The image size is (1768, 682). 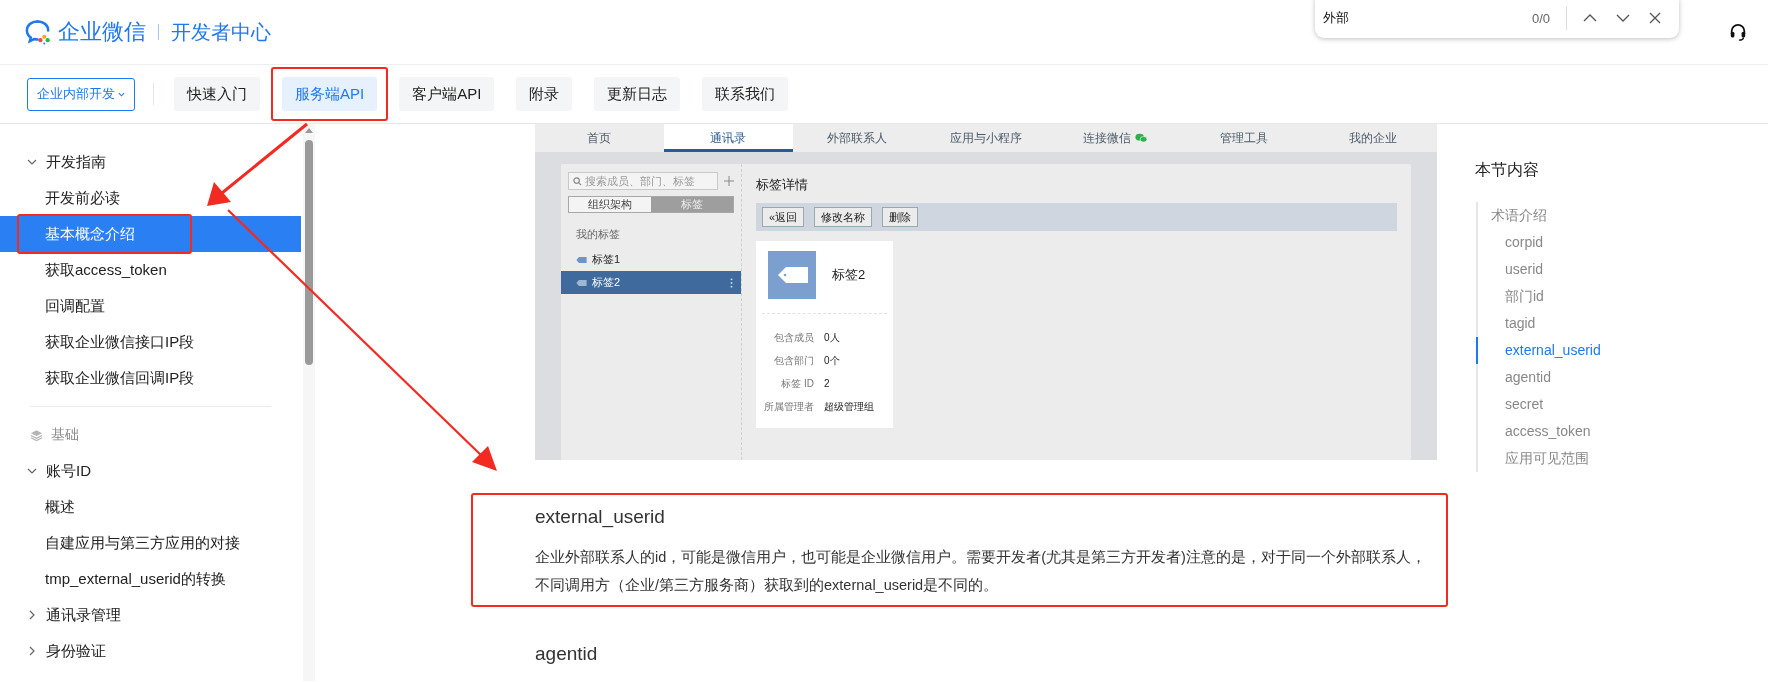 I want to click on detail-title: 标签详情, so click(x=782, y=185).